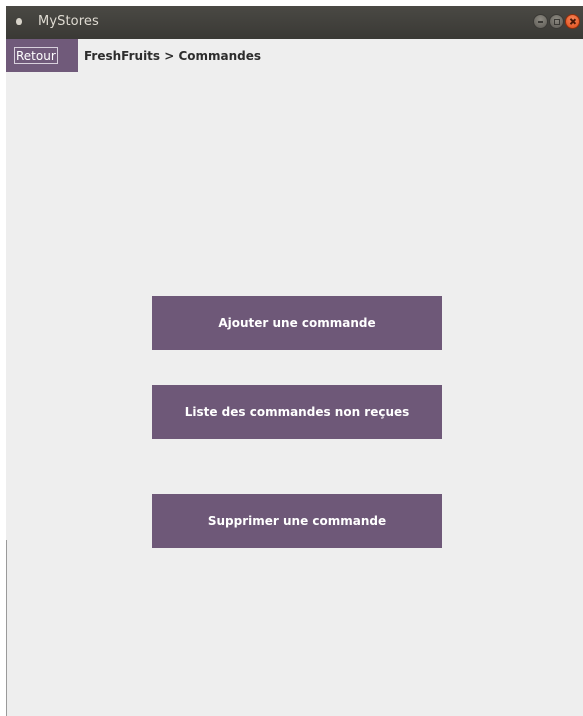 Image resolution: width=583 pixels, height=716 pixels. I want to click on maximize-icon, so click(556, 21).